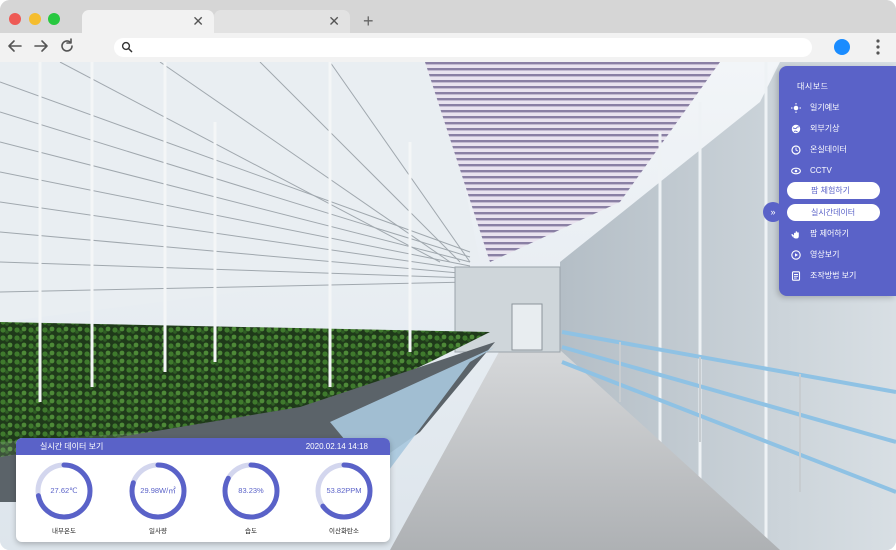 The width and height of the screenshot is (896, 550). I want to click on gauge-value: 29.98W/㎡, so click(158, 490).